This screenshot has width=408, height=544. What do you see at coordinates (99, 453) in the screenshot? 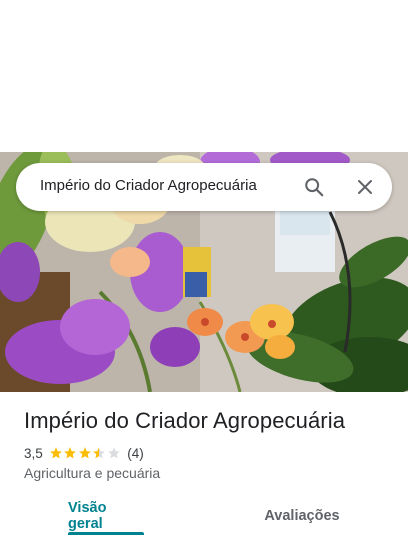
I see `star-half-icon` at bounding box center [99, 453].